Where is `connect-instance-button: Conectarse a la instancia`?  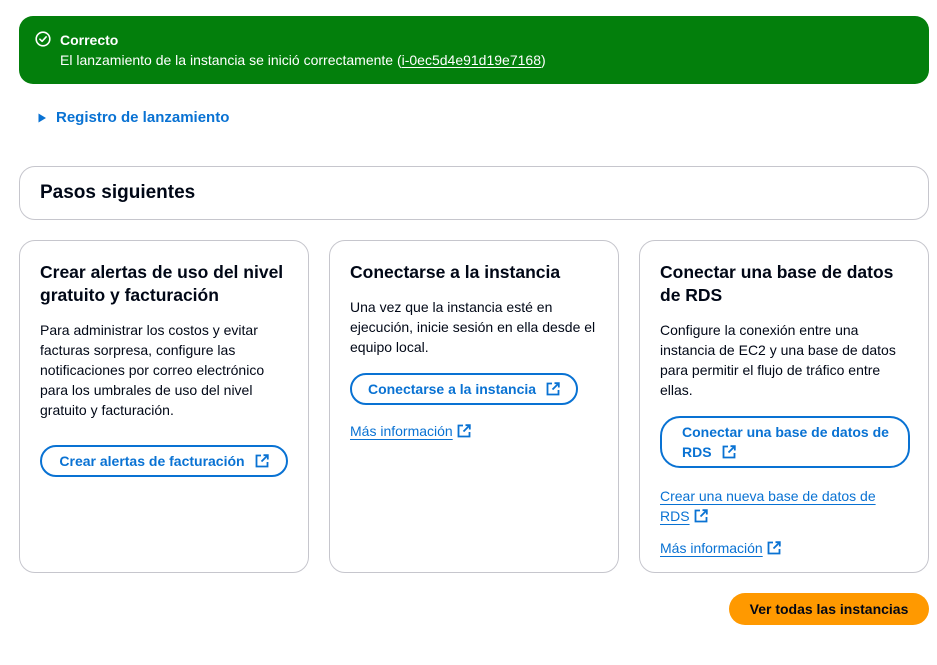
connect-instance-button: Conectarse a la instancia is located at coordinates (464, 389).